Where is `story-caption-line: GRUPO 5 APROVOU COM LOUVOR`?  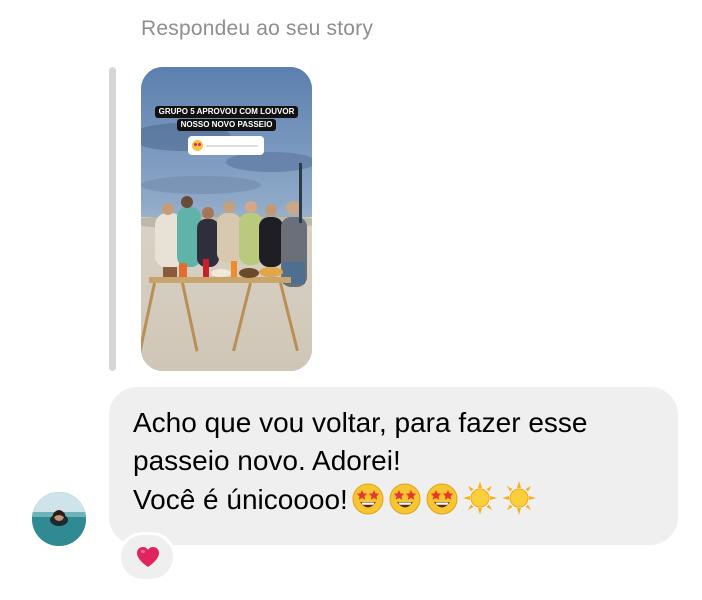
story-caption-line: GRUPO 5 APROVOU COM LOUVOR is located at coordinates (226, 112).